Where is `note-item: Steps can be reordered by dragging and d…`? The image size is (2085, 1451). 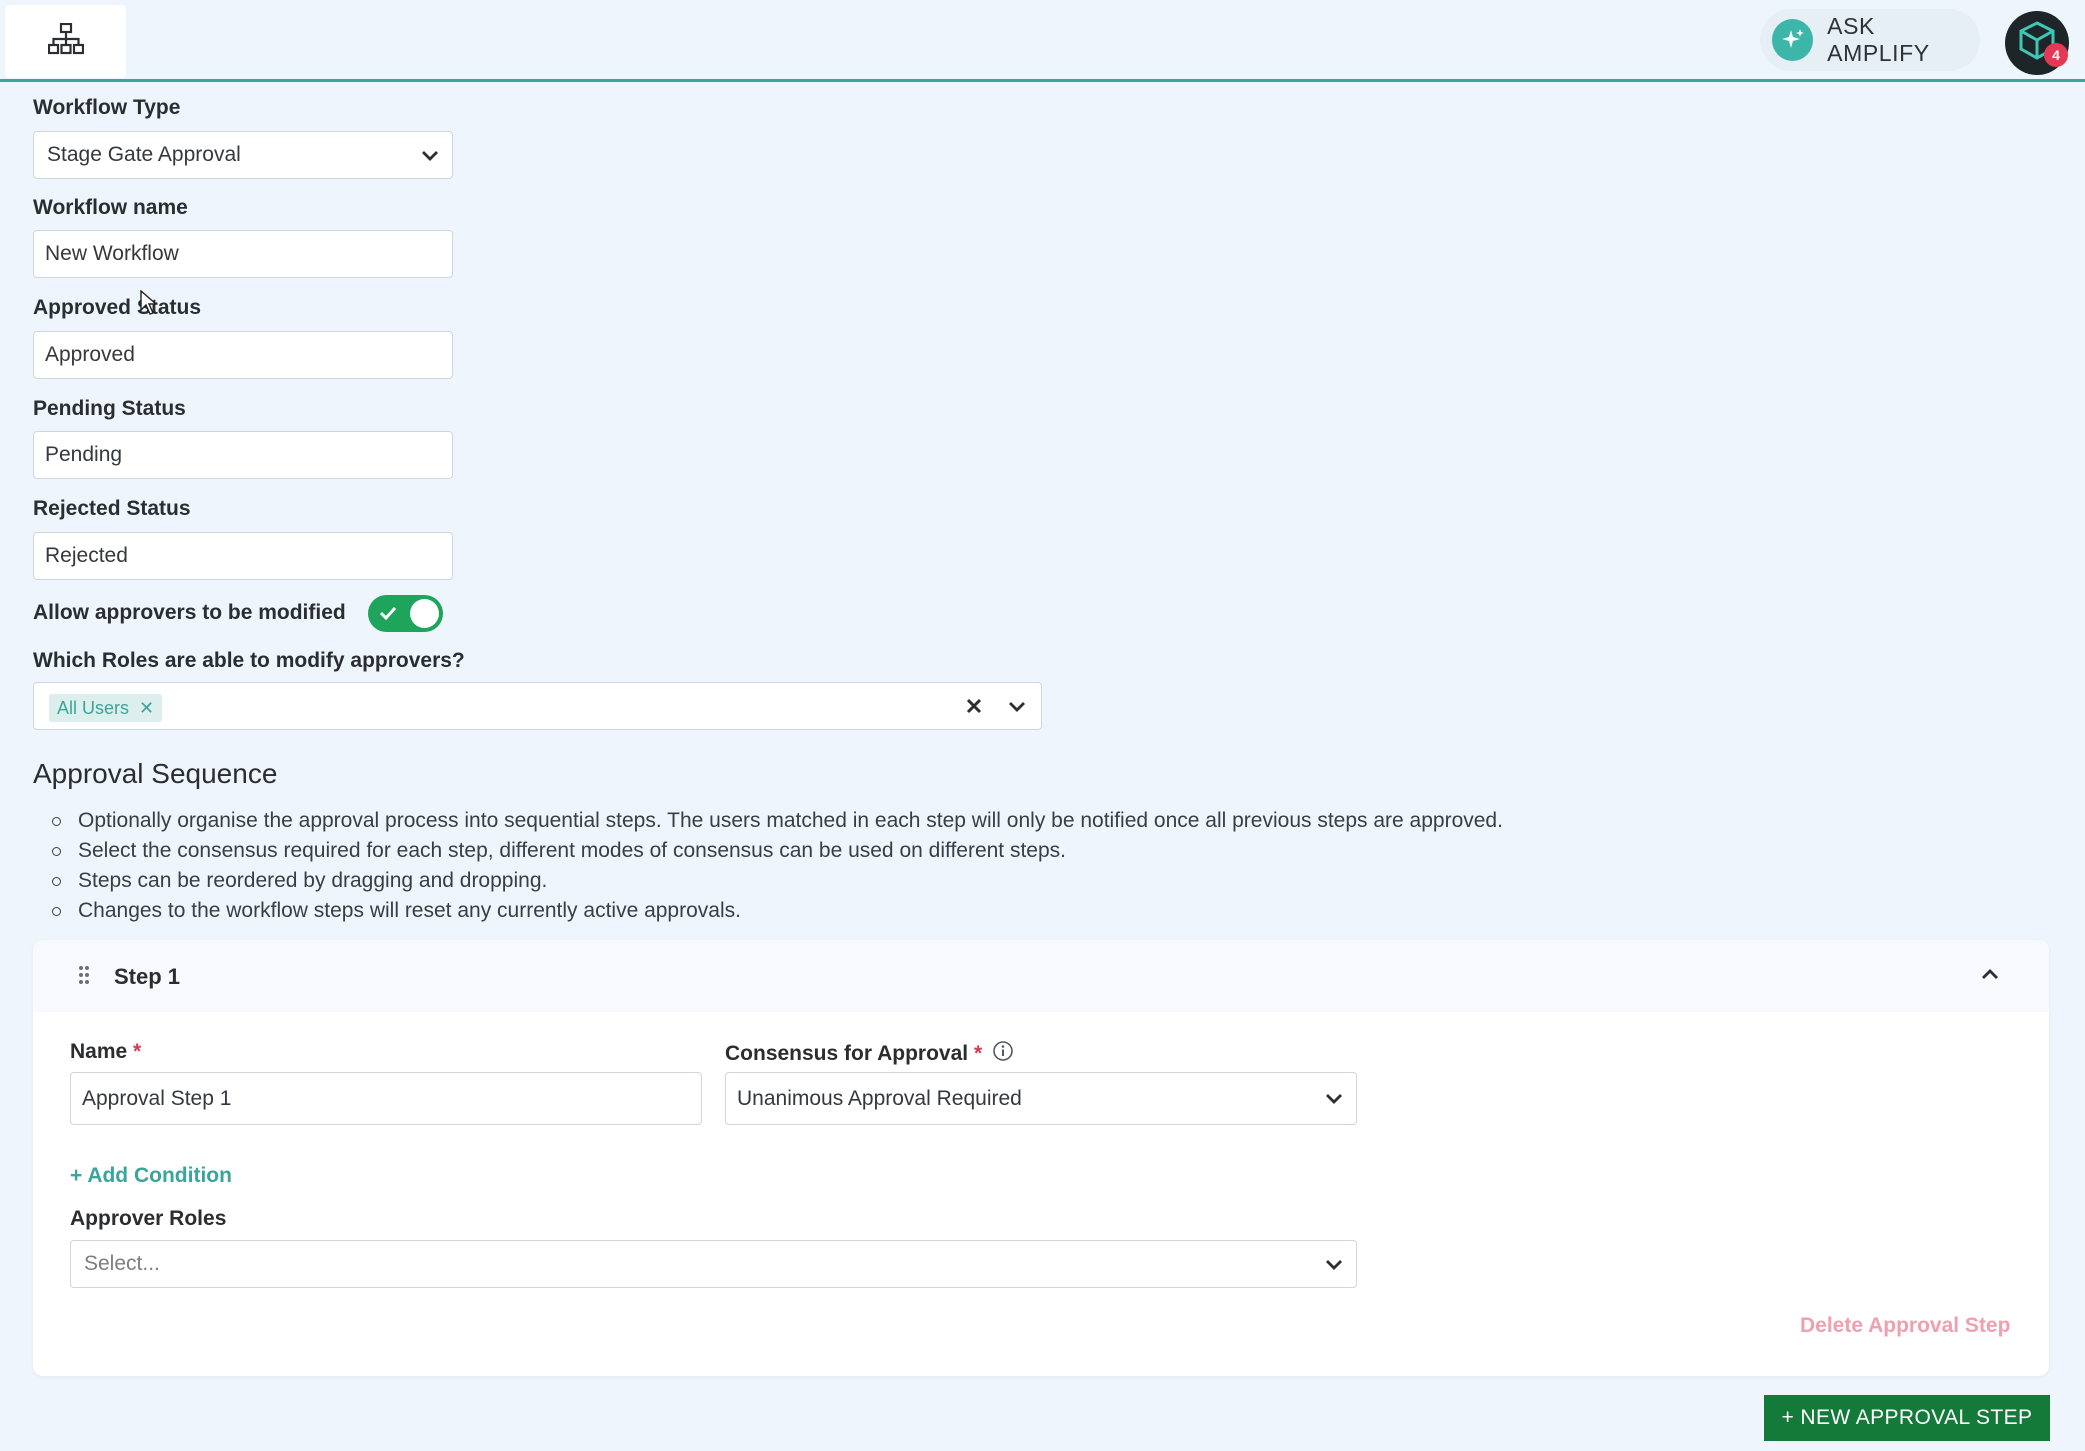 note-item: Steps can be reordered by dragging and d… is located at coordinates (777, 881).